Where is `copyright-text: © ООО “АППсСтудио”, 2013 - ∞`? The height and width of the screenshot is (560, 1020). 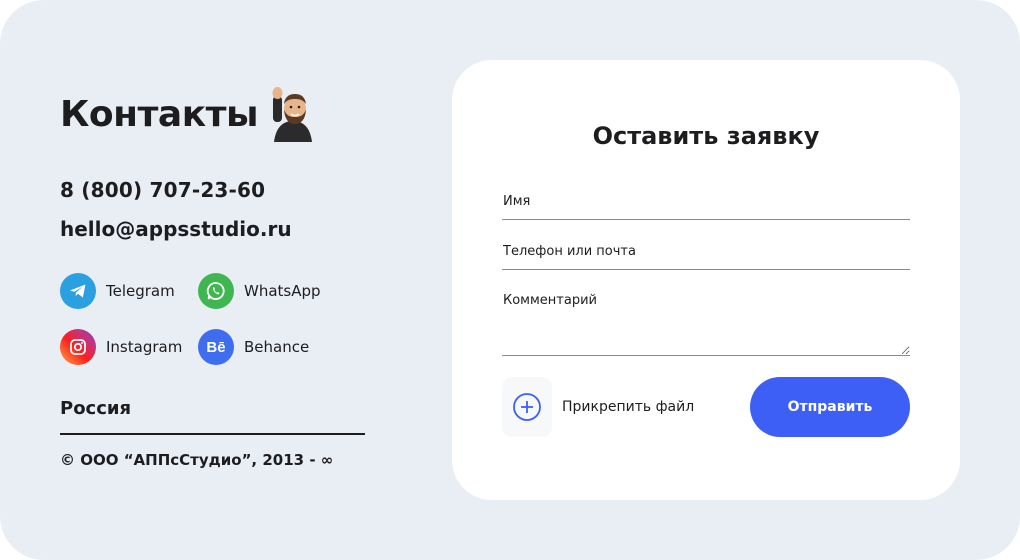 copyright-text: © ООО “АППсСтудио”, 2013 - ∞ is located at coordinates (197, 460).